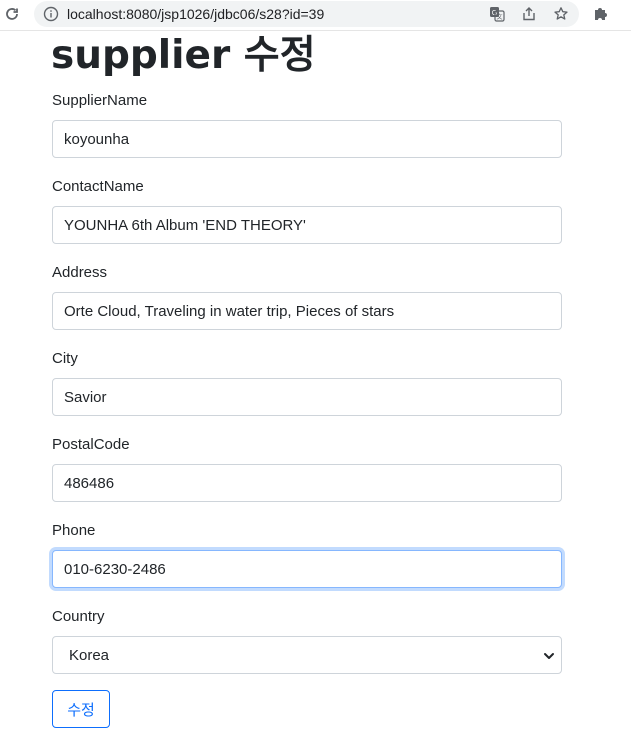 This screenshot has width=631, height=749. I want to click on bookmark-star-icon, so click(561, 14).